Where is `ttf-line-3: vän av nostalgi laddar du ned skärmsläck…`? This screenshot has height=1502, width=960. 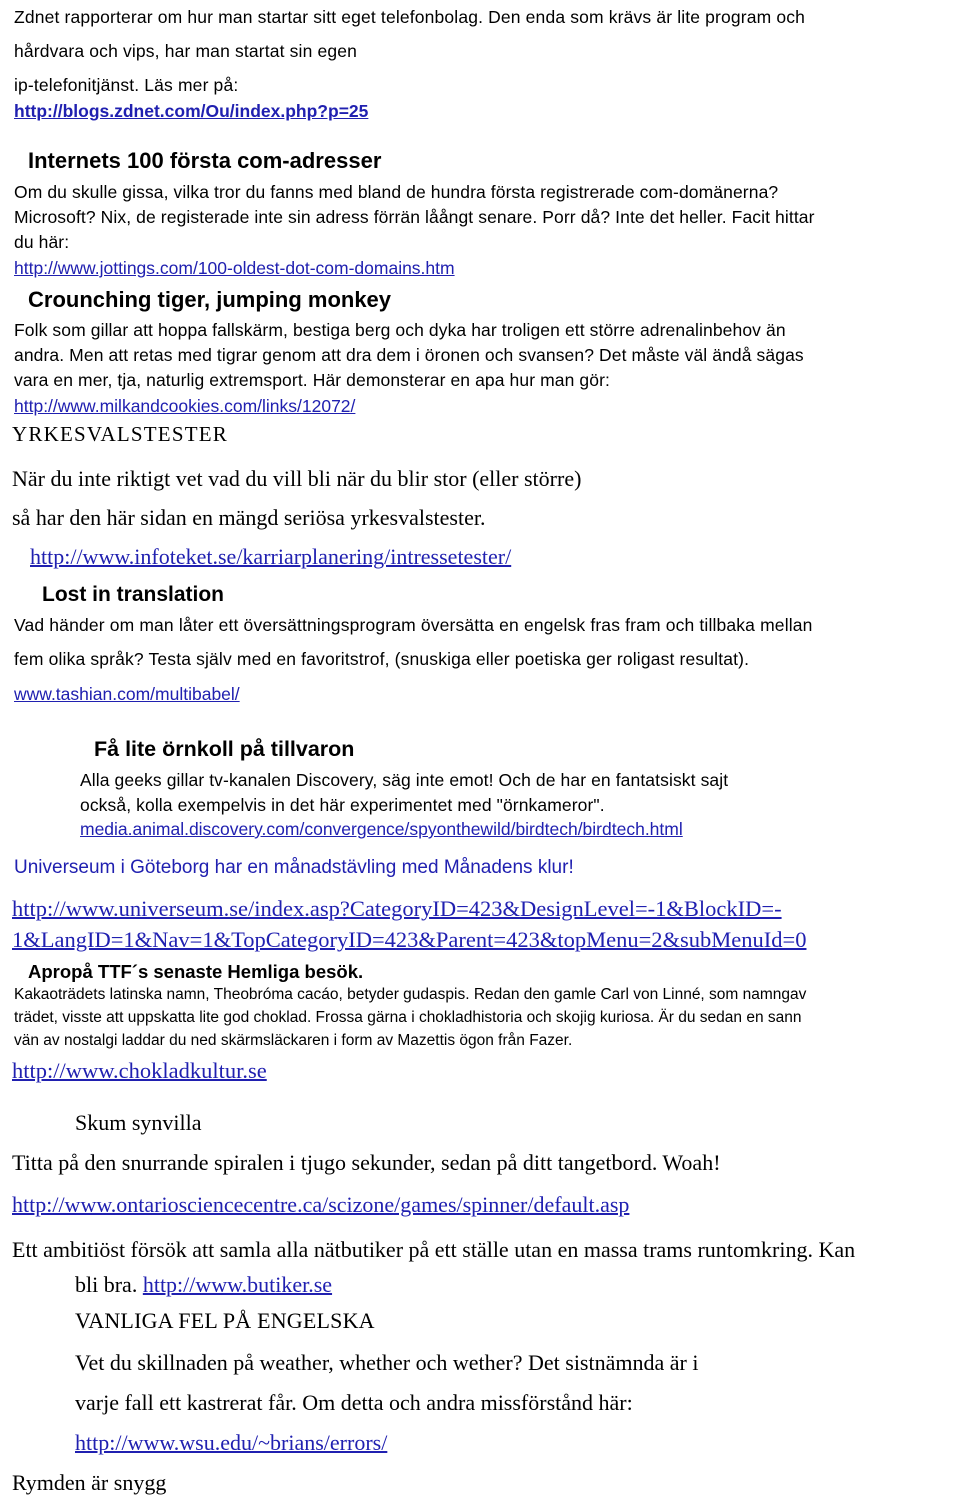 ttf-line-3: vän av nostalgi laddar du ned skärmsläck… is located at coordinates (293, 1040).